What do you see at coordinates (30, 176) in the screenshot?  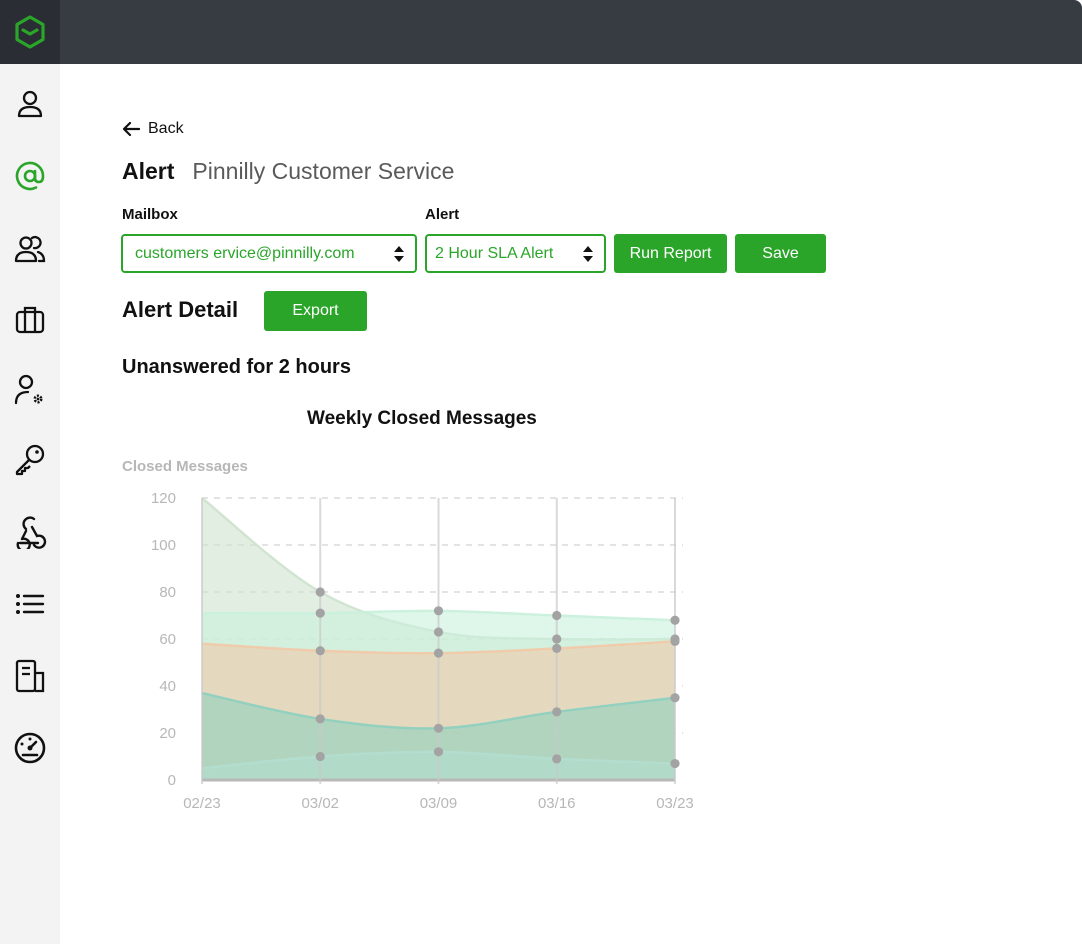 I see `nav-at-sign-icon` at bounding box center [30, 176].